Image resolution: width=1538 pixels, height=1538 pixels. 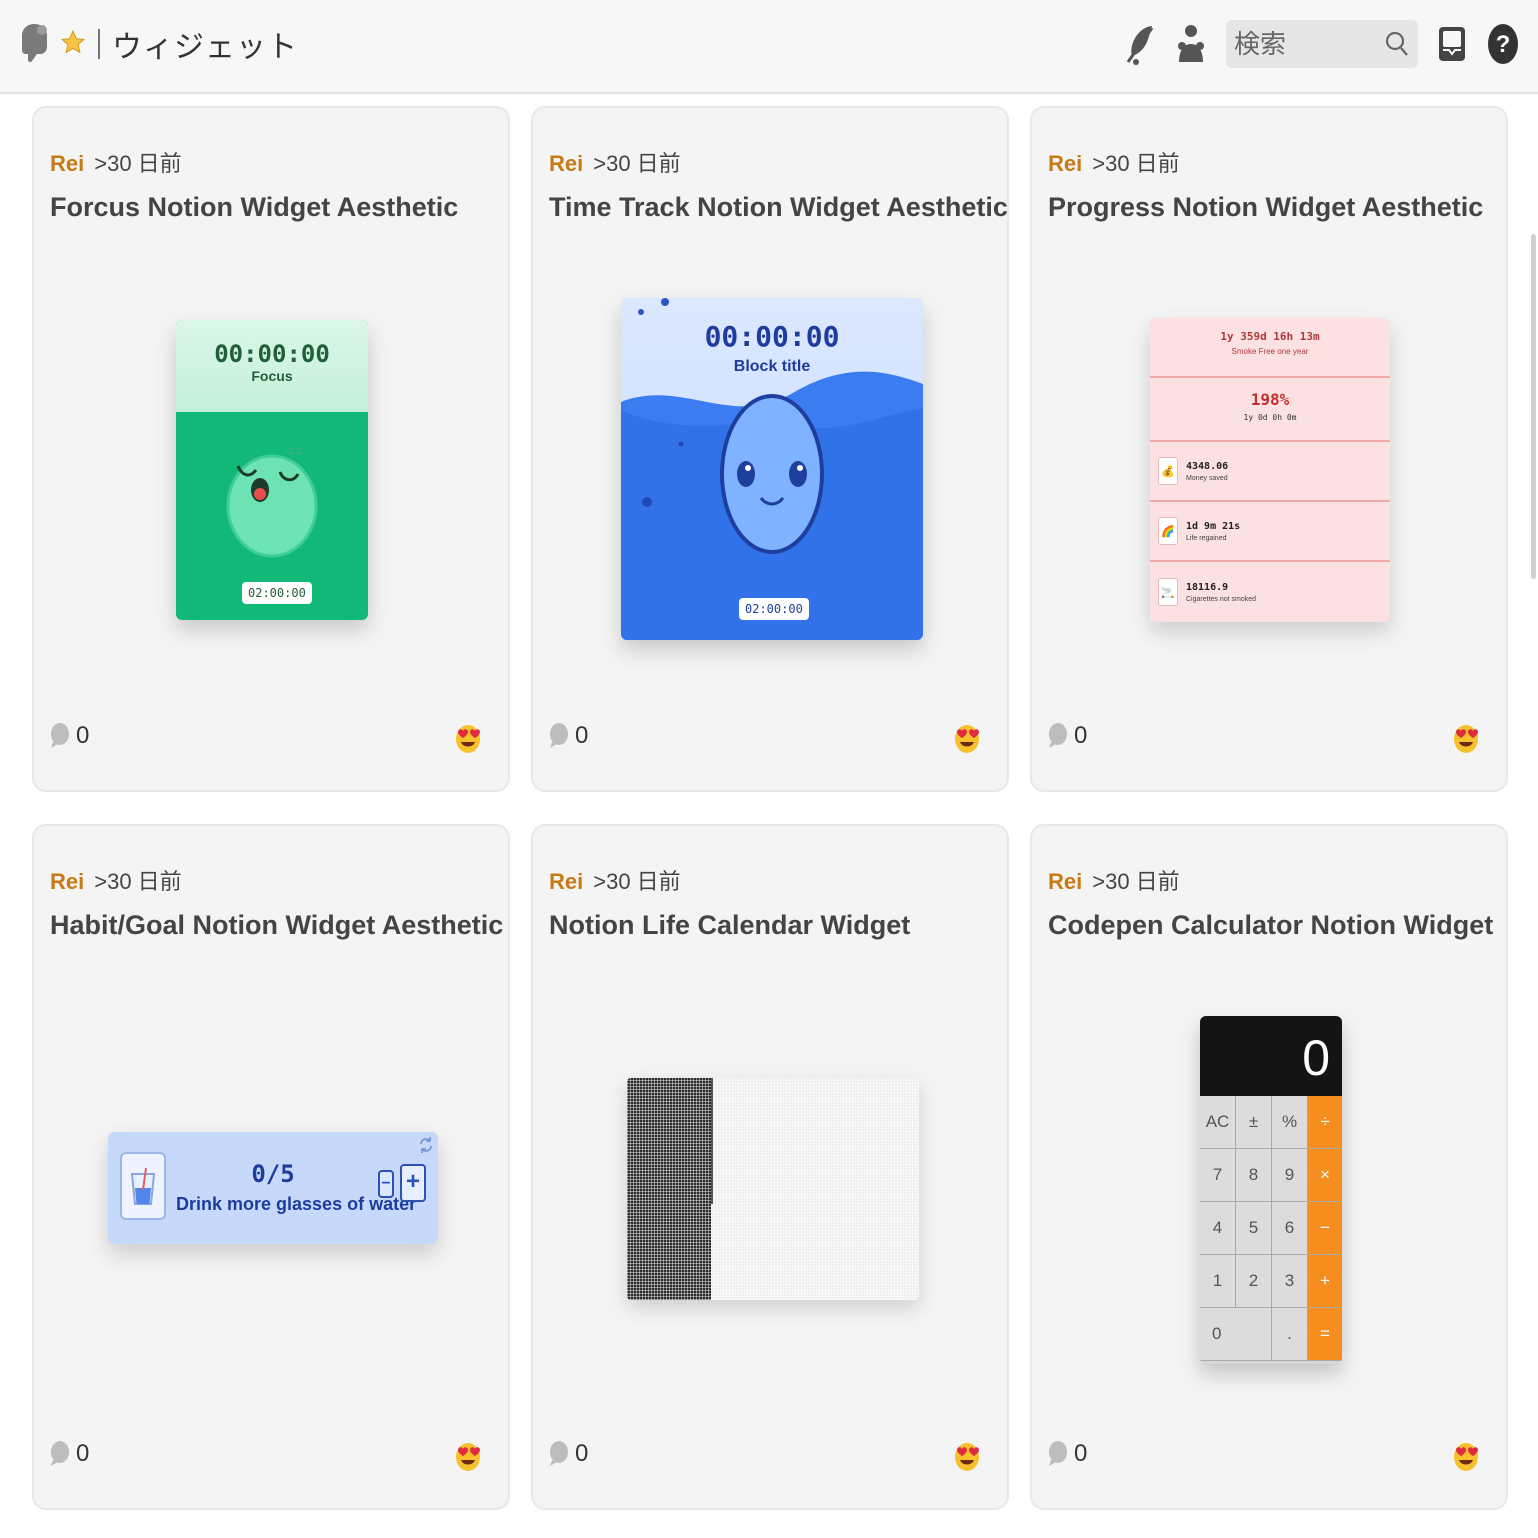 I want to click on card-title: Progress Notion Widget Aesthetic, so click(x=1265, y=207).